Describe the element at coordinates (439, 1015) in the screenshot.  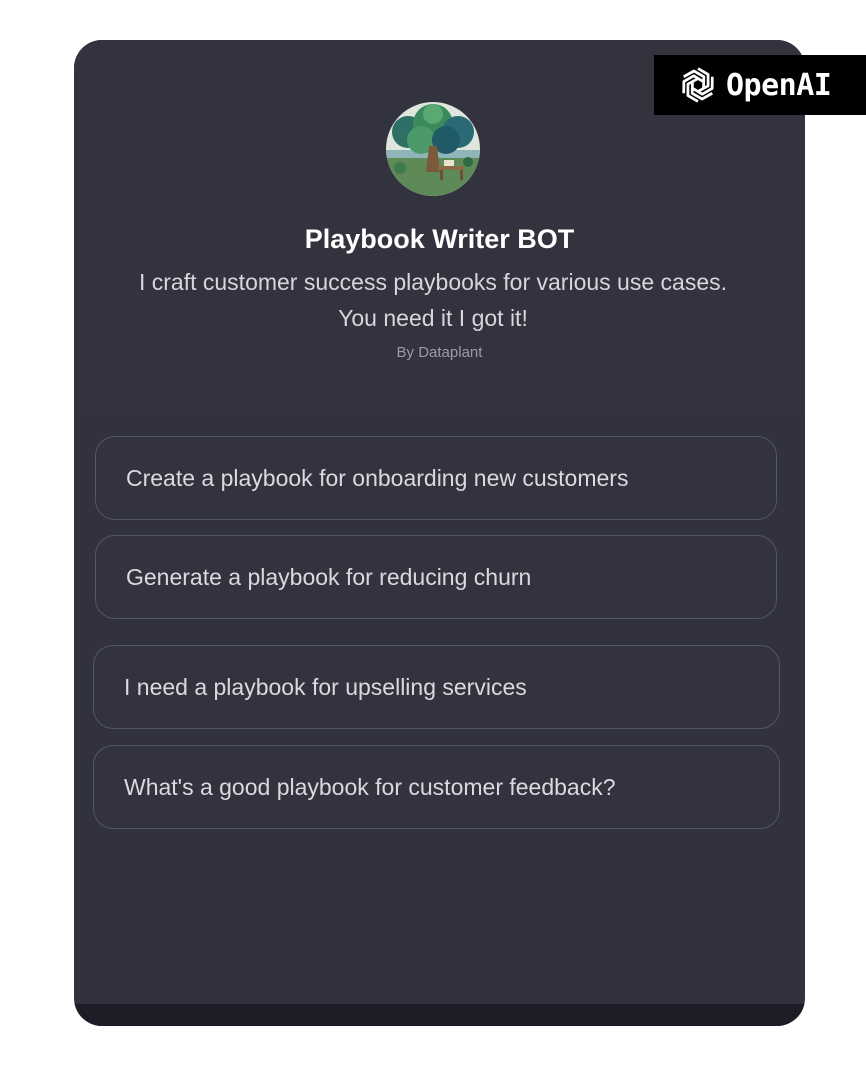
I see `card-bottom-bar` at that location.